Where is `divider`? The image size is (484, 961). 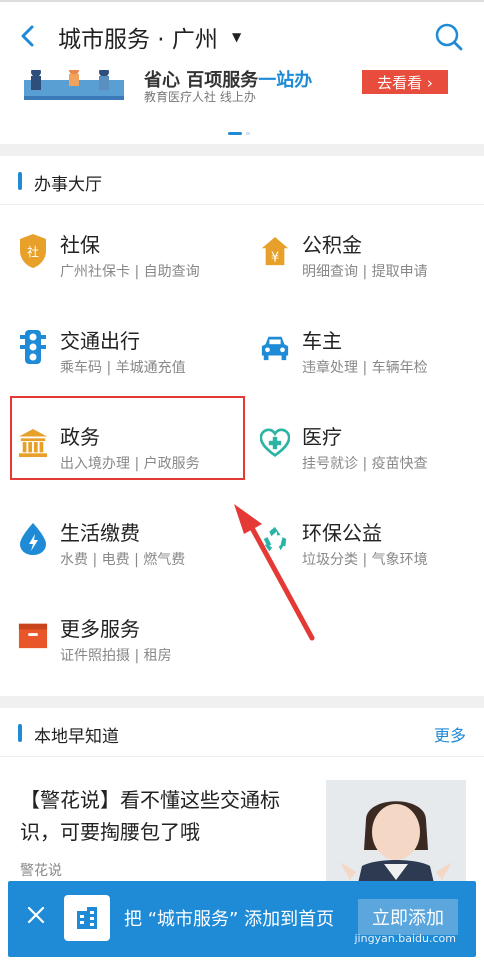 divider is located at coordinates (242, 756).